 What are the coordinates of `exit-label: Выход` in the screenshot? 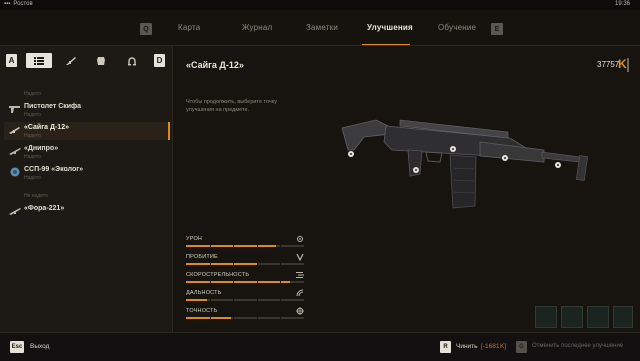 It's located at (39, 346).